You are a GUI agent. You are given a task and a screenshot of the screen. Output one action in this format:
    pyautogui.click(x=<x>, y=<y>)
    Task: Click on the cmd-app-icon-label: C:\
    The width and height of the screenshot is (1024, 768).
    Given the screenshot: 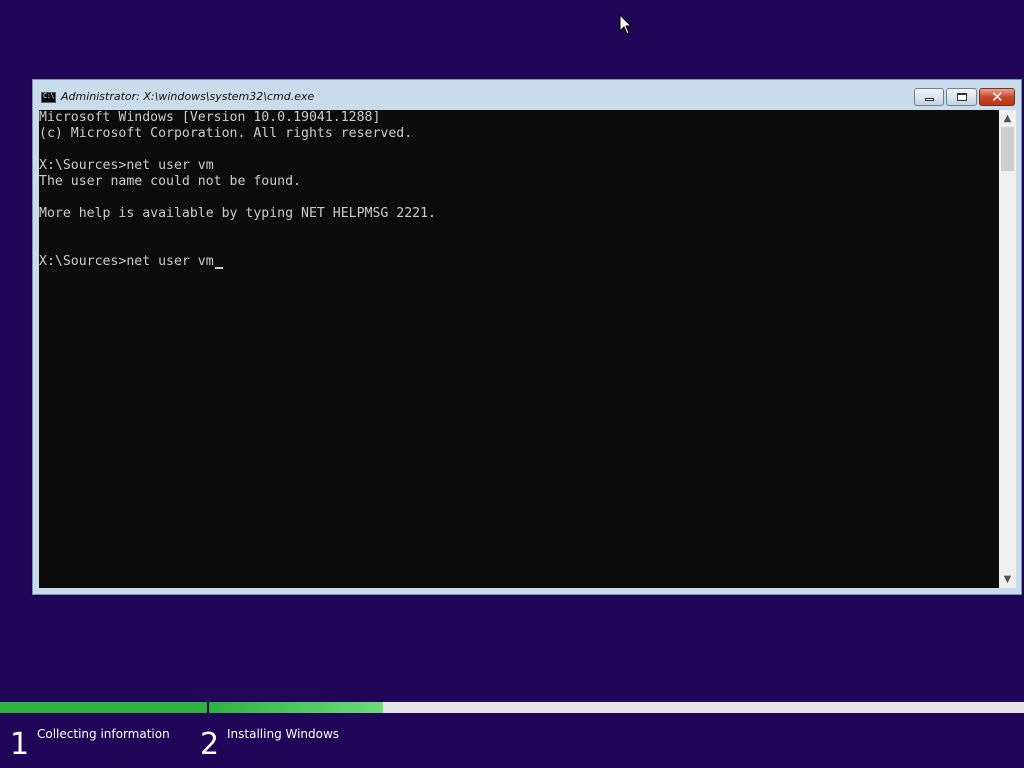 What is the action you would take?
    pyautogui.click(x=49, y=96)
    